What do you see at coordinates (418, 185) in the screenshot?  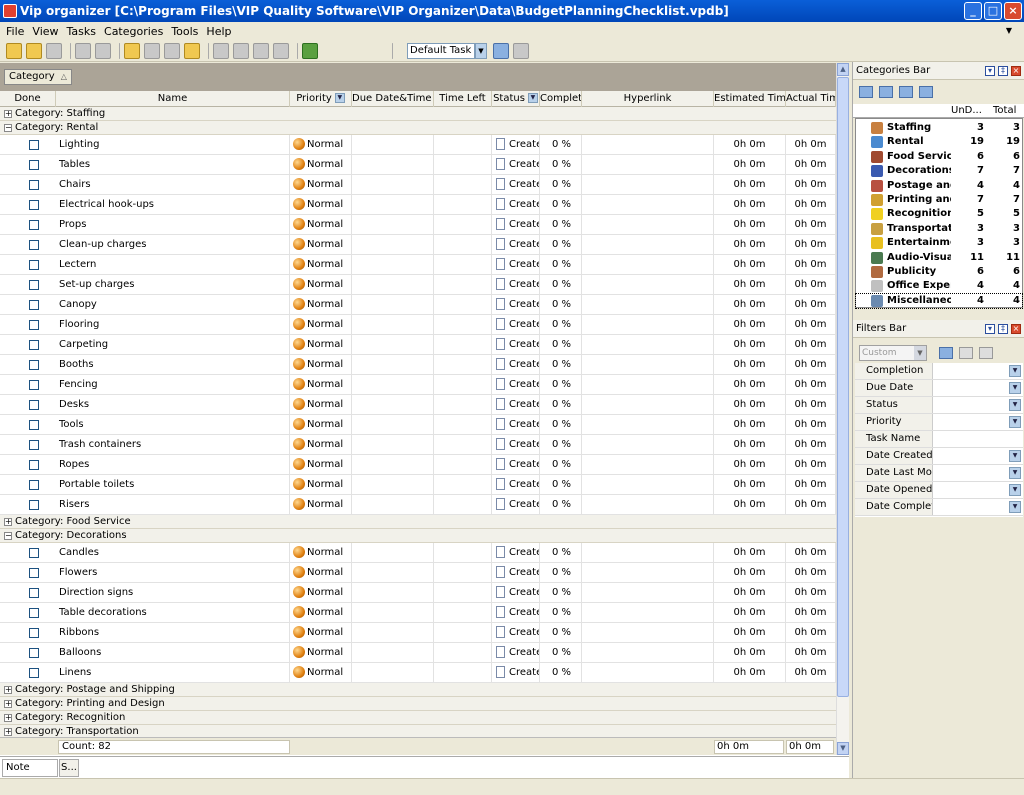 I see `table-row: Chairs Normal Create 0 % 0h 0m 0h 0m` at bounding box center [418, 185].